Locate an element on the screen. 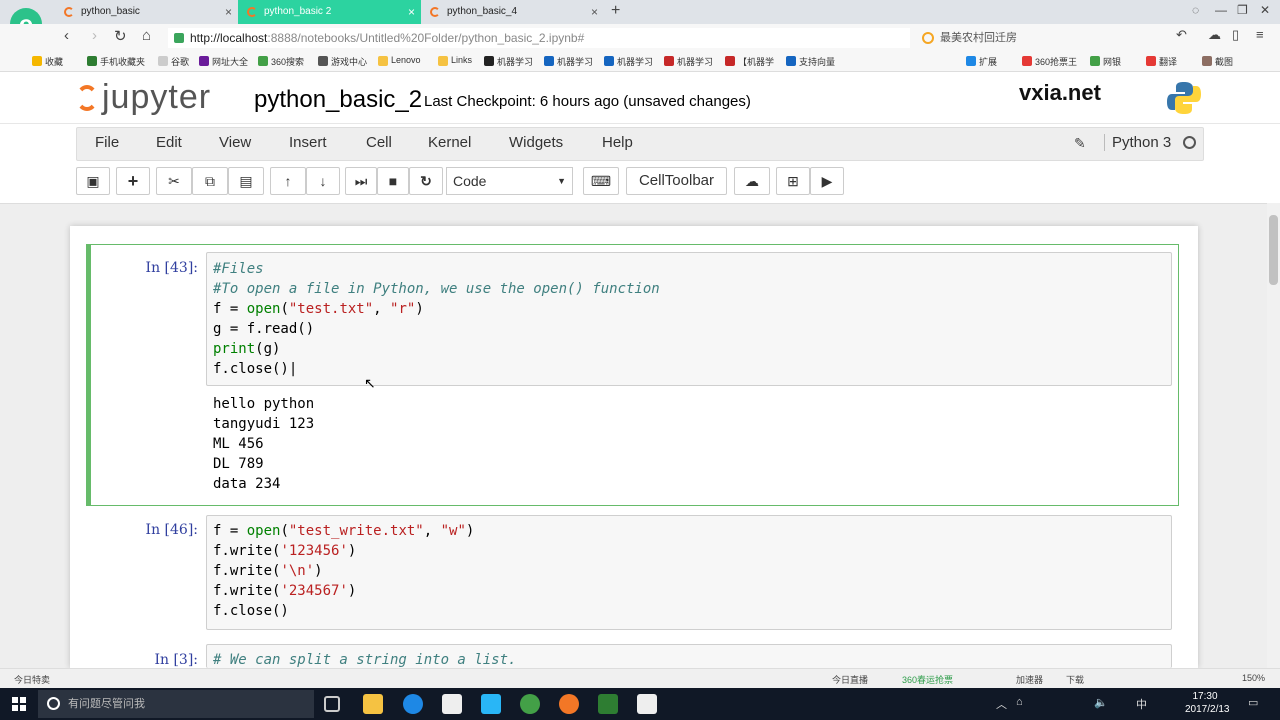  status-live: 今日直播 is located at coordinates (850, 679).